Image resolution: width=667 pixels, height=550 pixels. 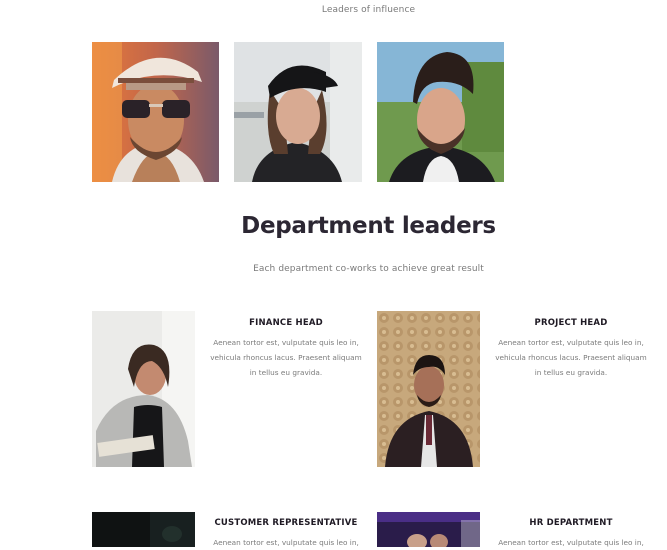 I want to click on finance-head-title: FINANCE HEAD, so click(x=286, y=323).